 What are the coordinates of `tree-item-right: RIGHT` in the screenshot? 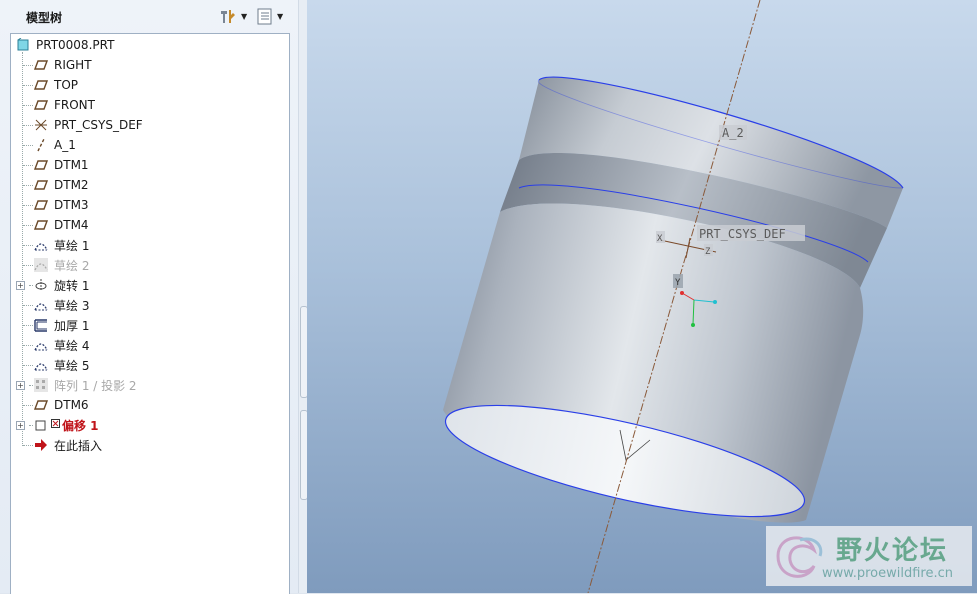 It's located at (149, 65).